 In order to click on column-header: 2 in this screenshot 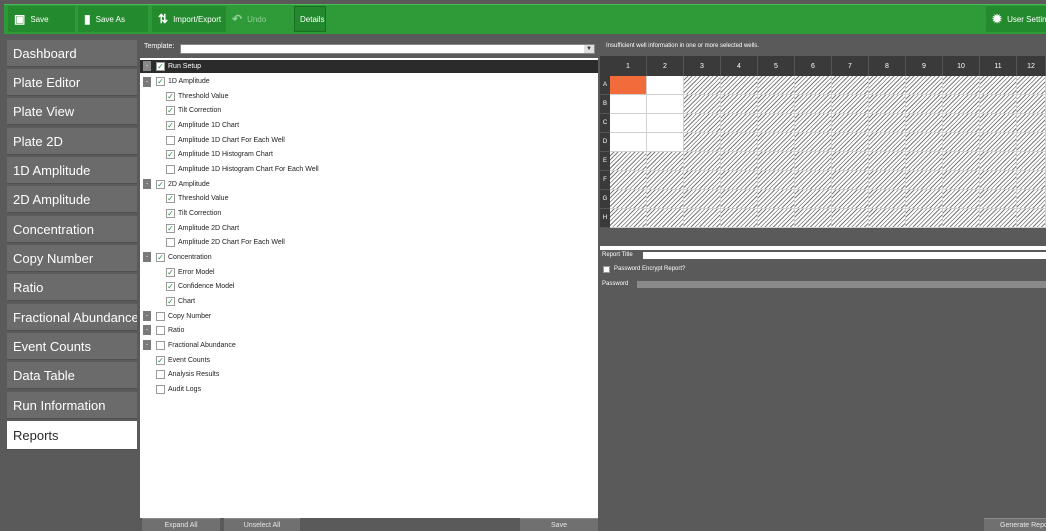, I will do `click(665, 66)`.